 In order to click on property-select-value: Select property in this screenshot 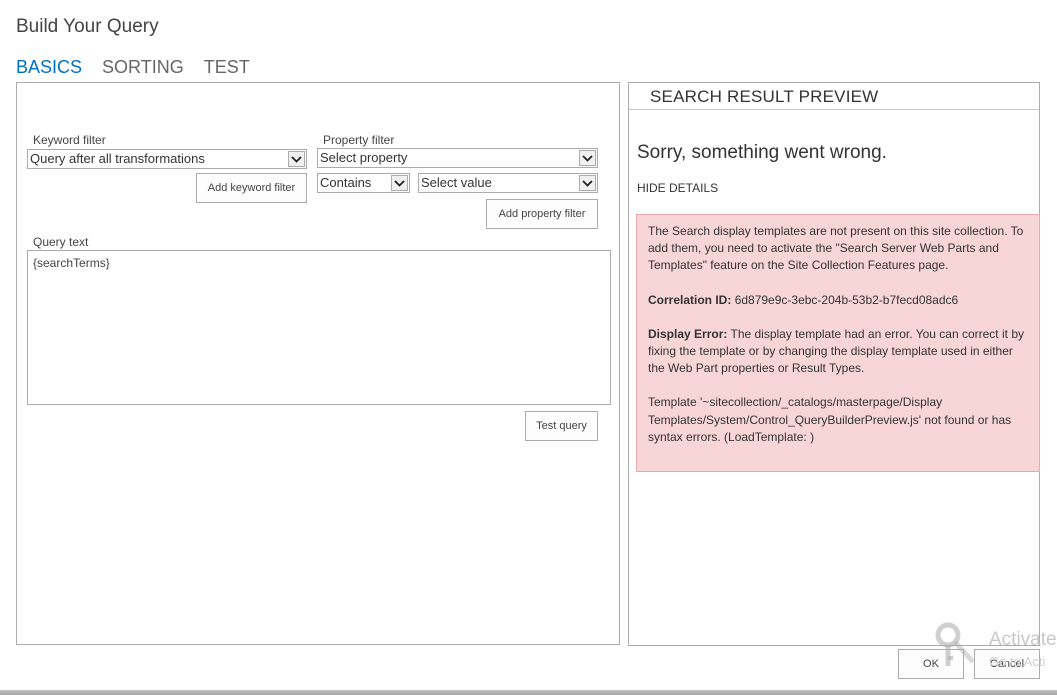, I will do `click(364, 157)`.